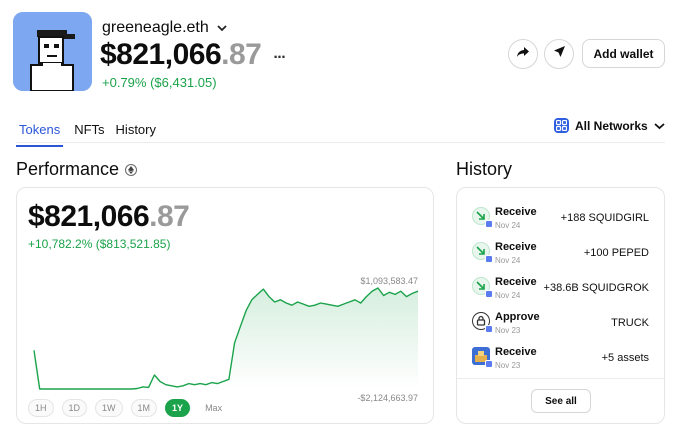 The height and width of the screenshot is (436, 680). What do you see at coordinates (241, 54) in the screenshot?
I see `balance-cents: .87` at bounding box center [241, 54].